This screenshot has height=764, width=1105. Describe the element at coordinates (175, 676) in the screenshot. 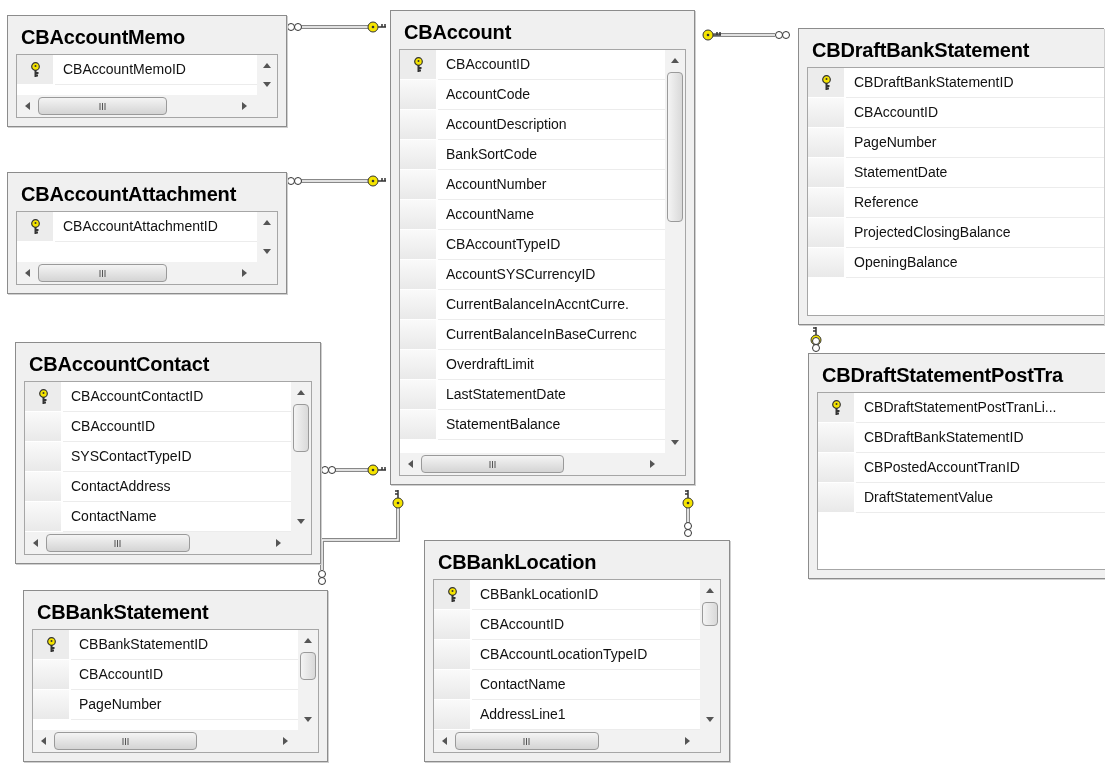

I see `table-card: CBBankStatement CBBankStatementID CBAccountID PageNumber` at that location.